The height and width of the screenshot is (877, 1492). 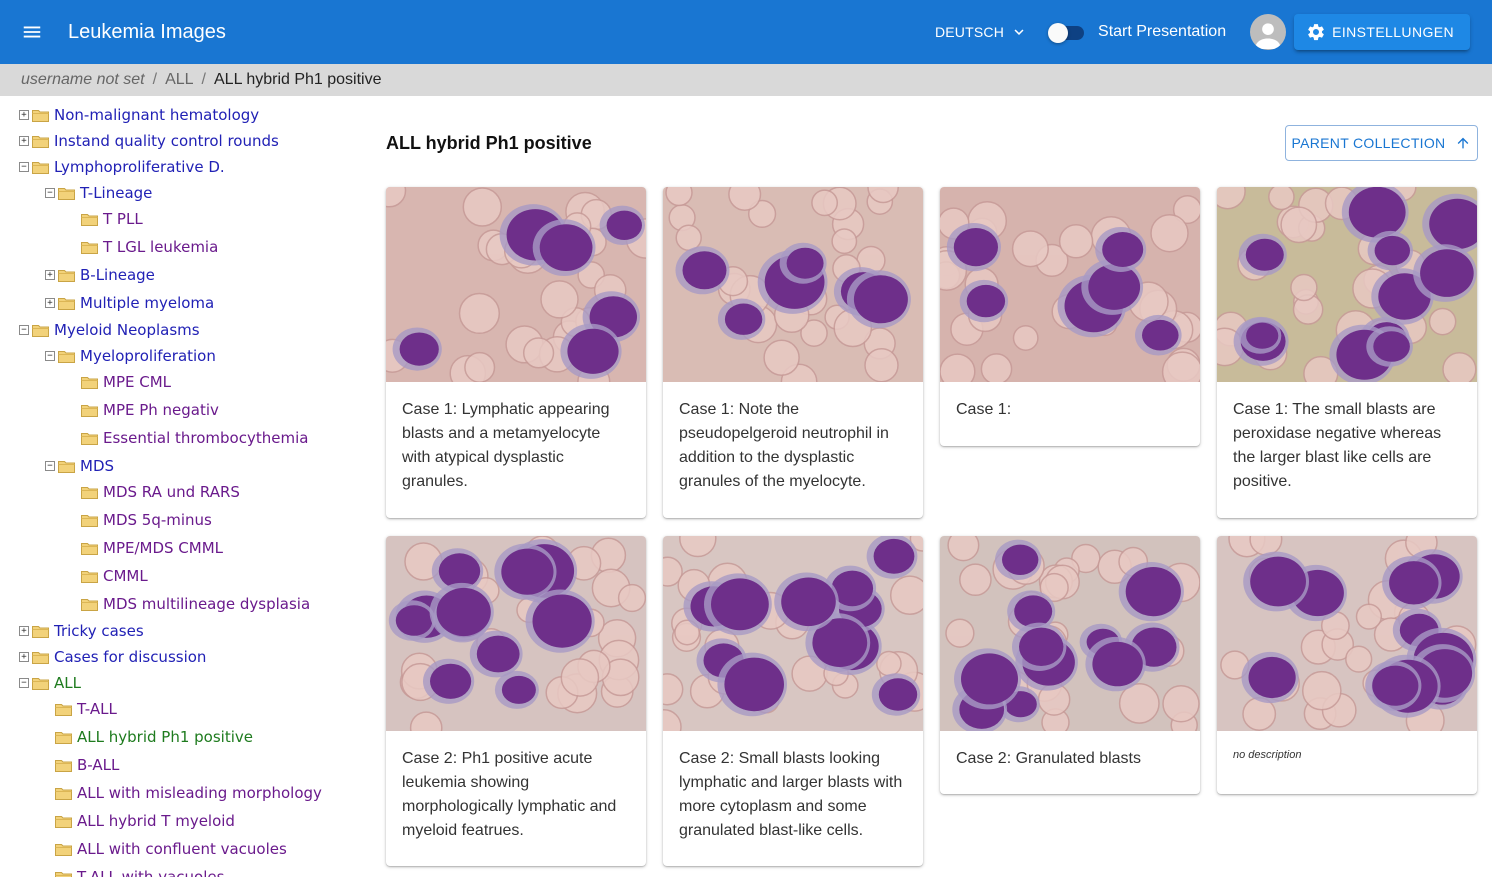 What do you see at coordinates (161, 247) in the screenshot?
I see `tree-item-label: T LGL leukemia` at bounding box center [161, 247].